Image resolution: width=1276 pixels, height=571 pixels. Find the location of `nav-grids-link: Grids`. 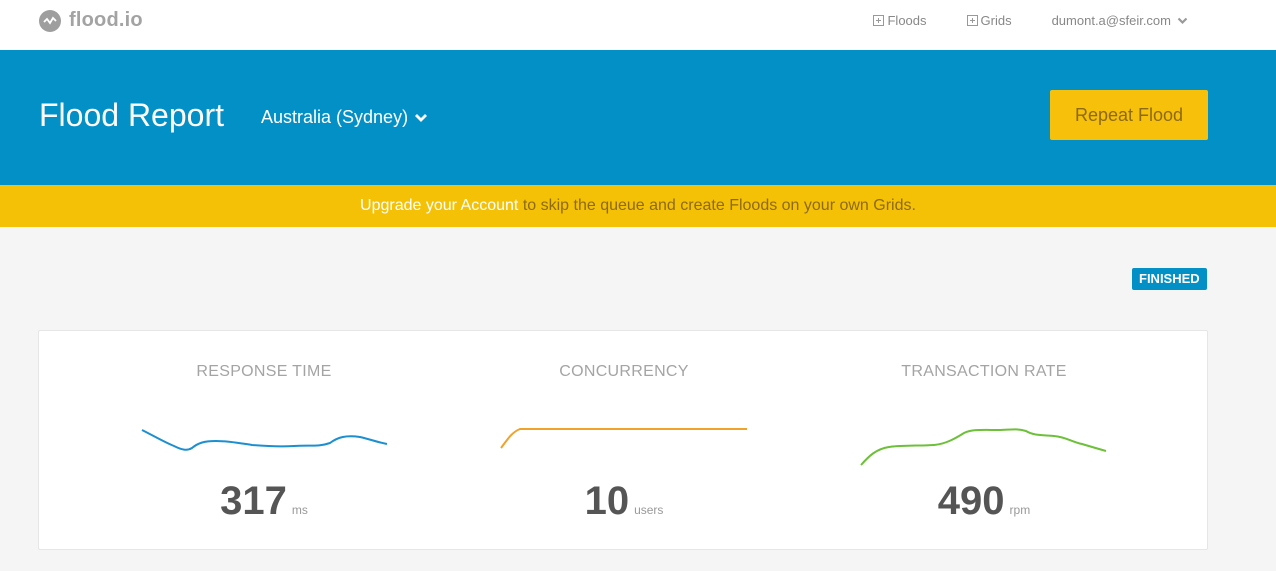

nav-grids-link: Grids is located at coordinates (989, 20).